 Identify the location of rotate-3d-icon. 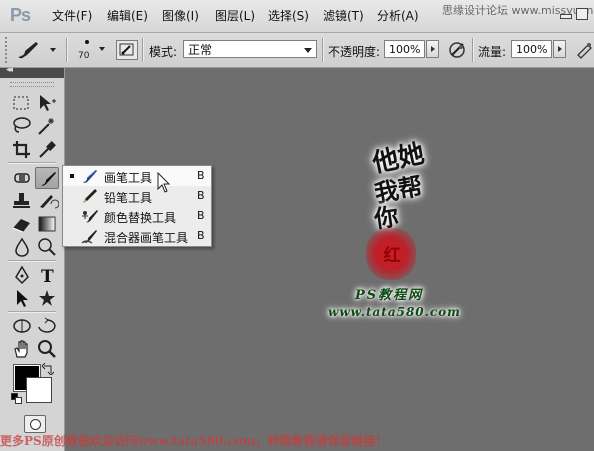
(22, 326).